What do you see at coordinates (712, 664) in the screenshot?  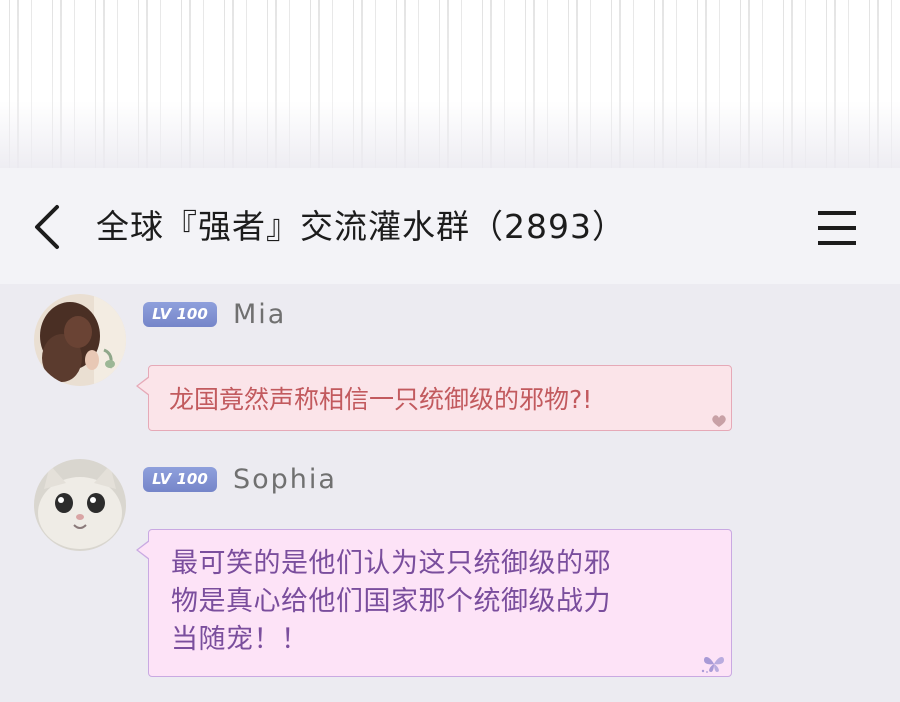 I see `butterfly-icon` at bounding box center [712, 664].